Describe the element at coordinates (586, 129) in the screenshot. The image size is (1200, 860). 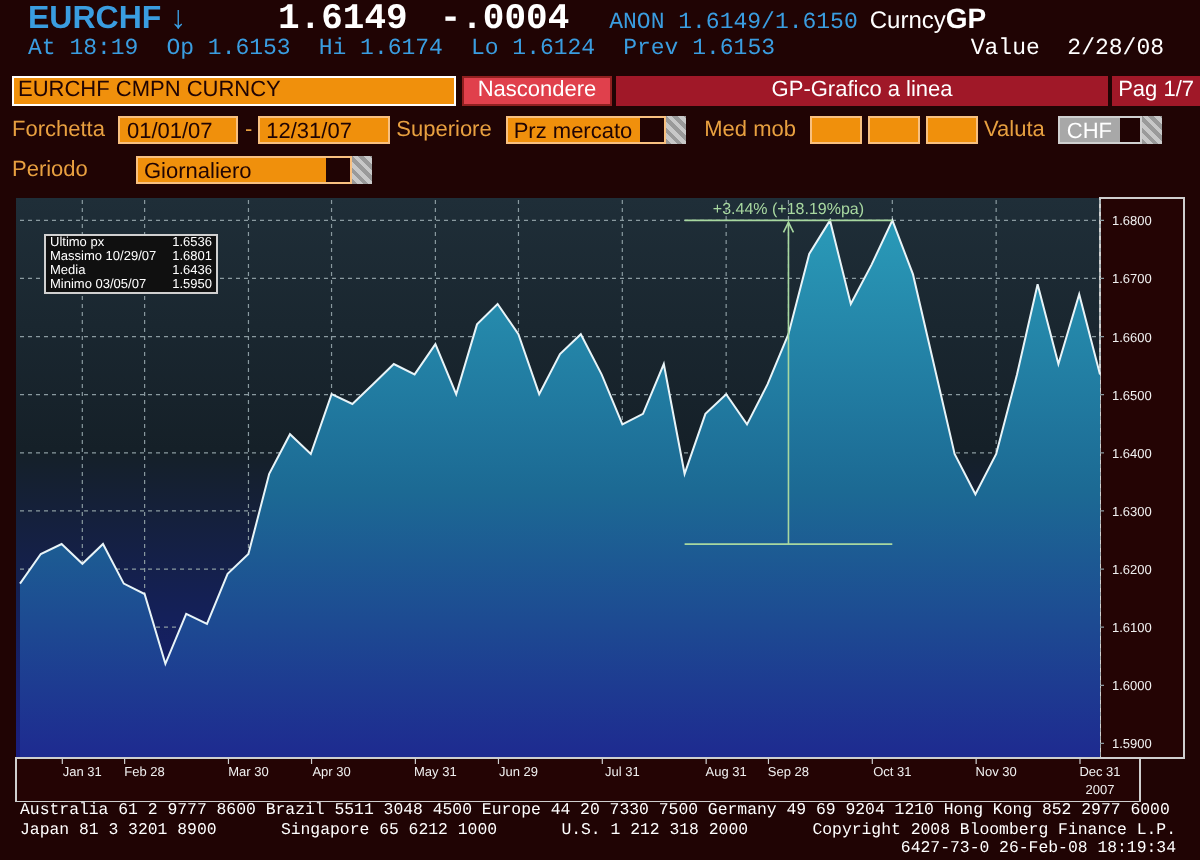
I see `upper-dropdown: Prz mercato` at that location.